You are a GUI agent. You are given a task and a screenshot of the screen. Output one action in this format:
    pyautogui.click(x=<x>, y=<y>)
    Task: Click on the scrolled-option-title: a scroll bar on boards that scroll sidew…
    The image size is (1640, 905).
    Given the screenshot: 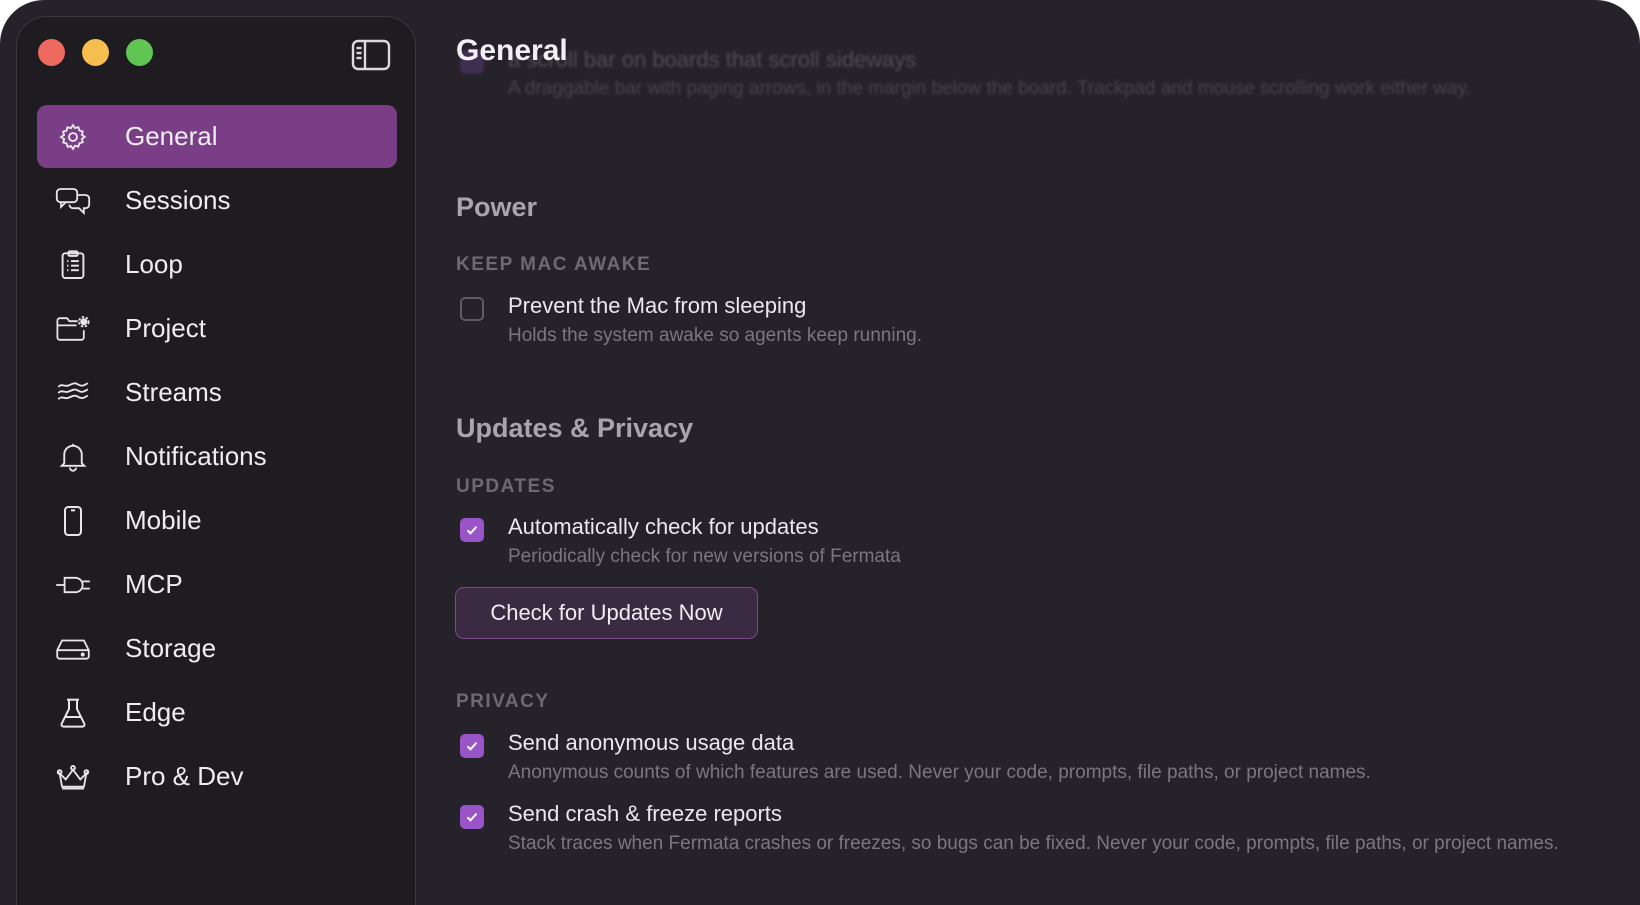 What is the action you would take?
    pyautogui.click(x=712, y=59)
    